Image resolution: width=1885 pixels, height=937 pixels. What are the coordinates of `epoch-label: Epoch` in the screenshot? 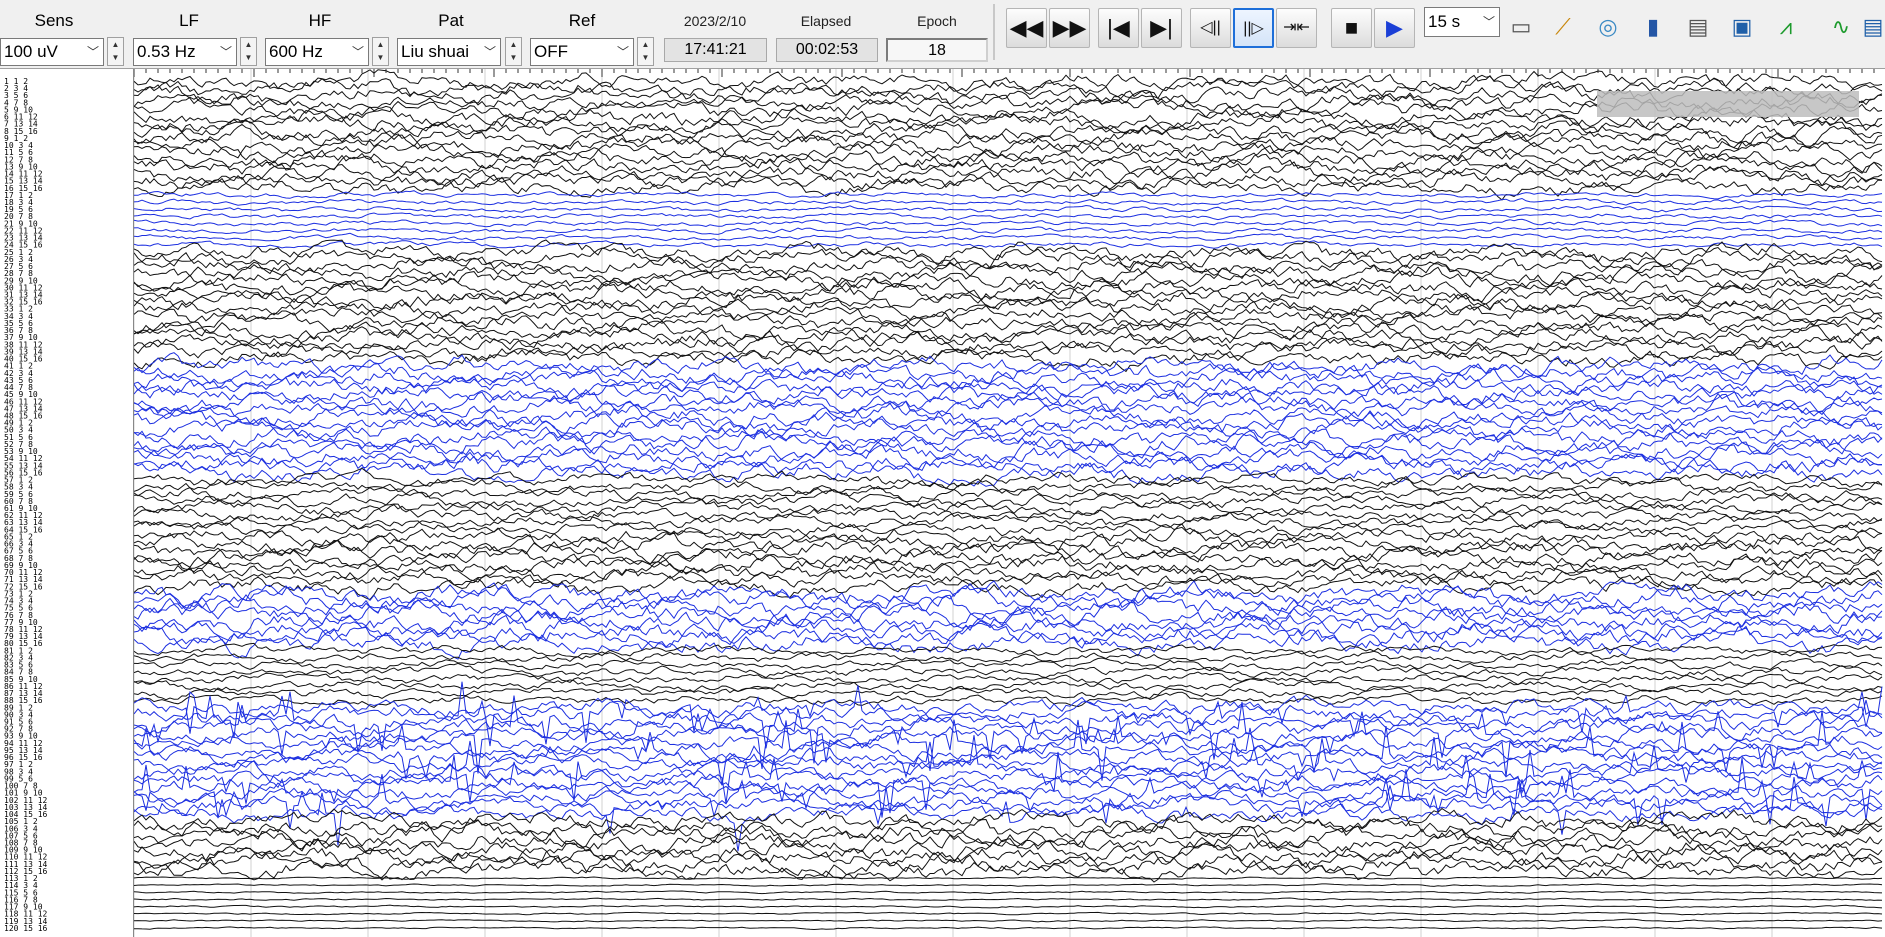 It's located at (937, 21).